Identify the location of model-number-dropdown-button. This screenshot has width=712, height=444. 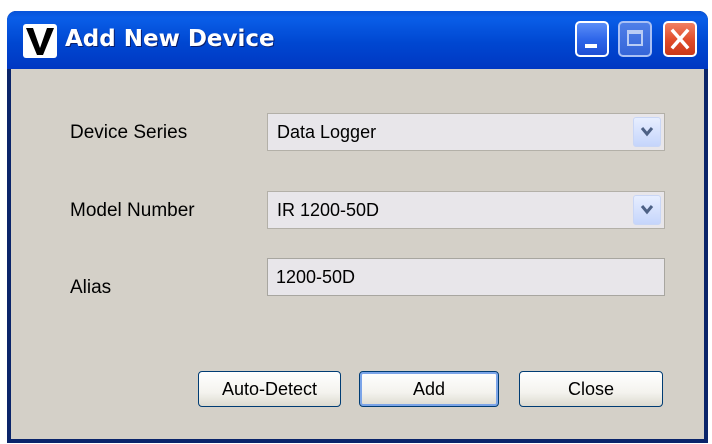
(647, 210).